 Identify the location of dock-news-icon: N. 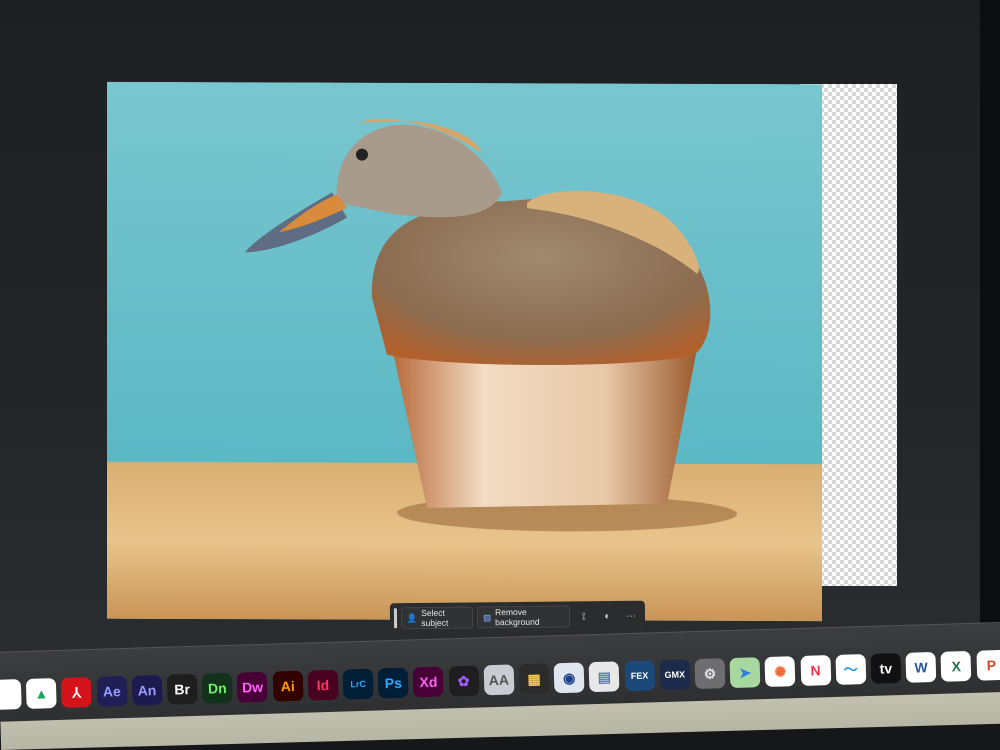
(815, 670).